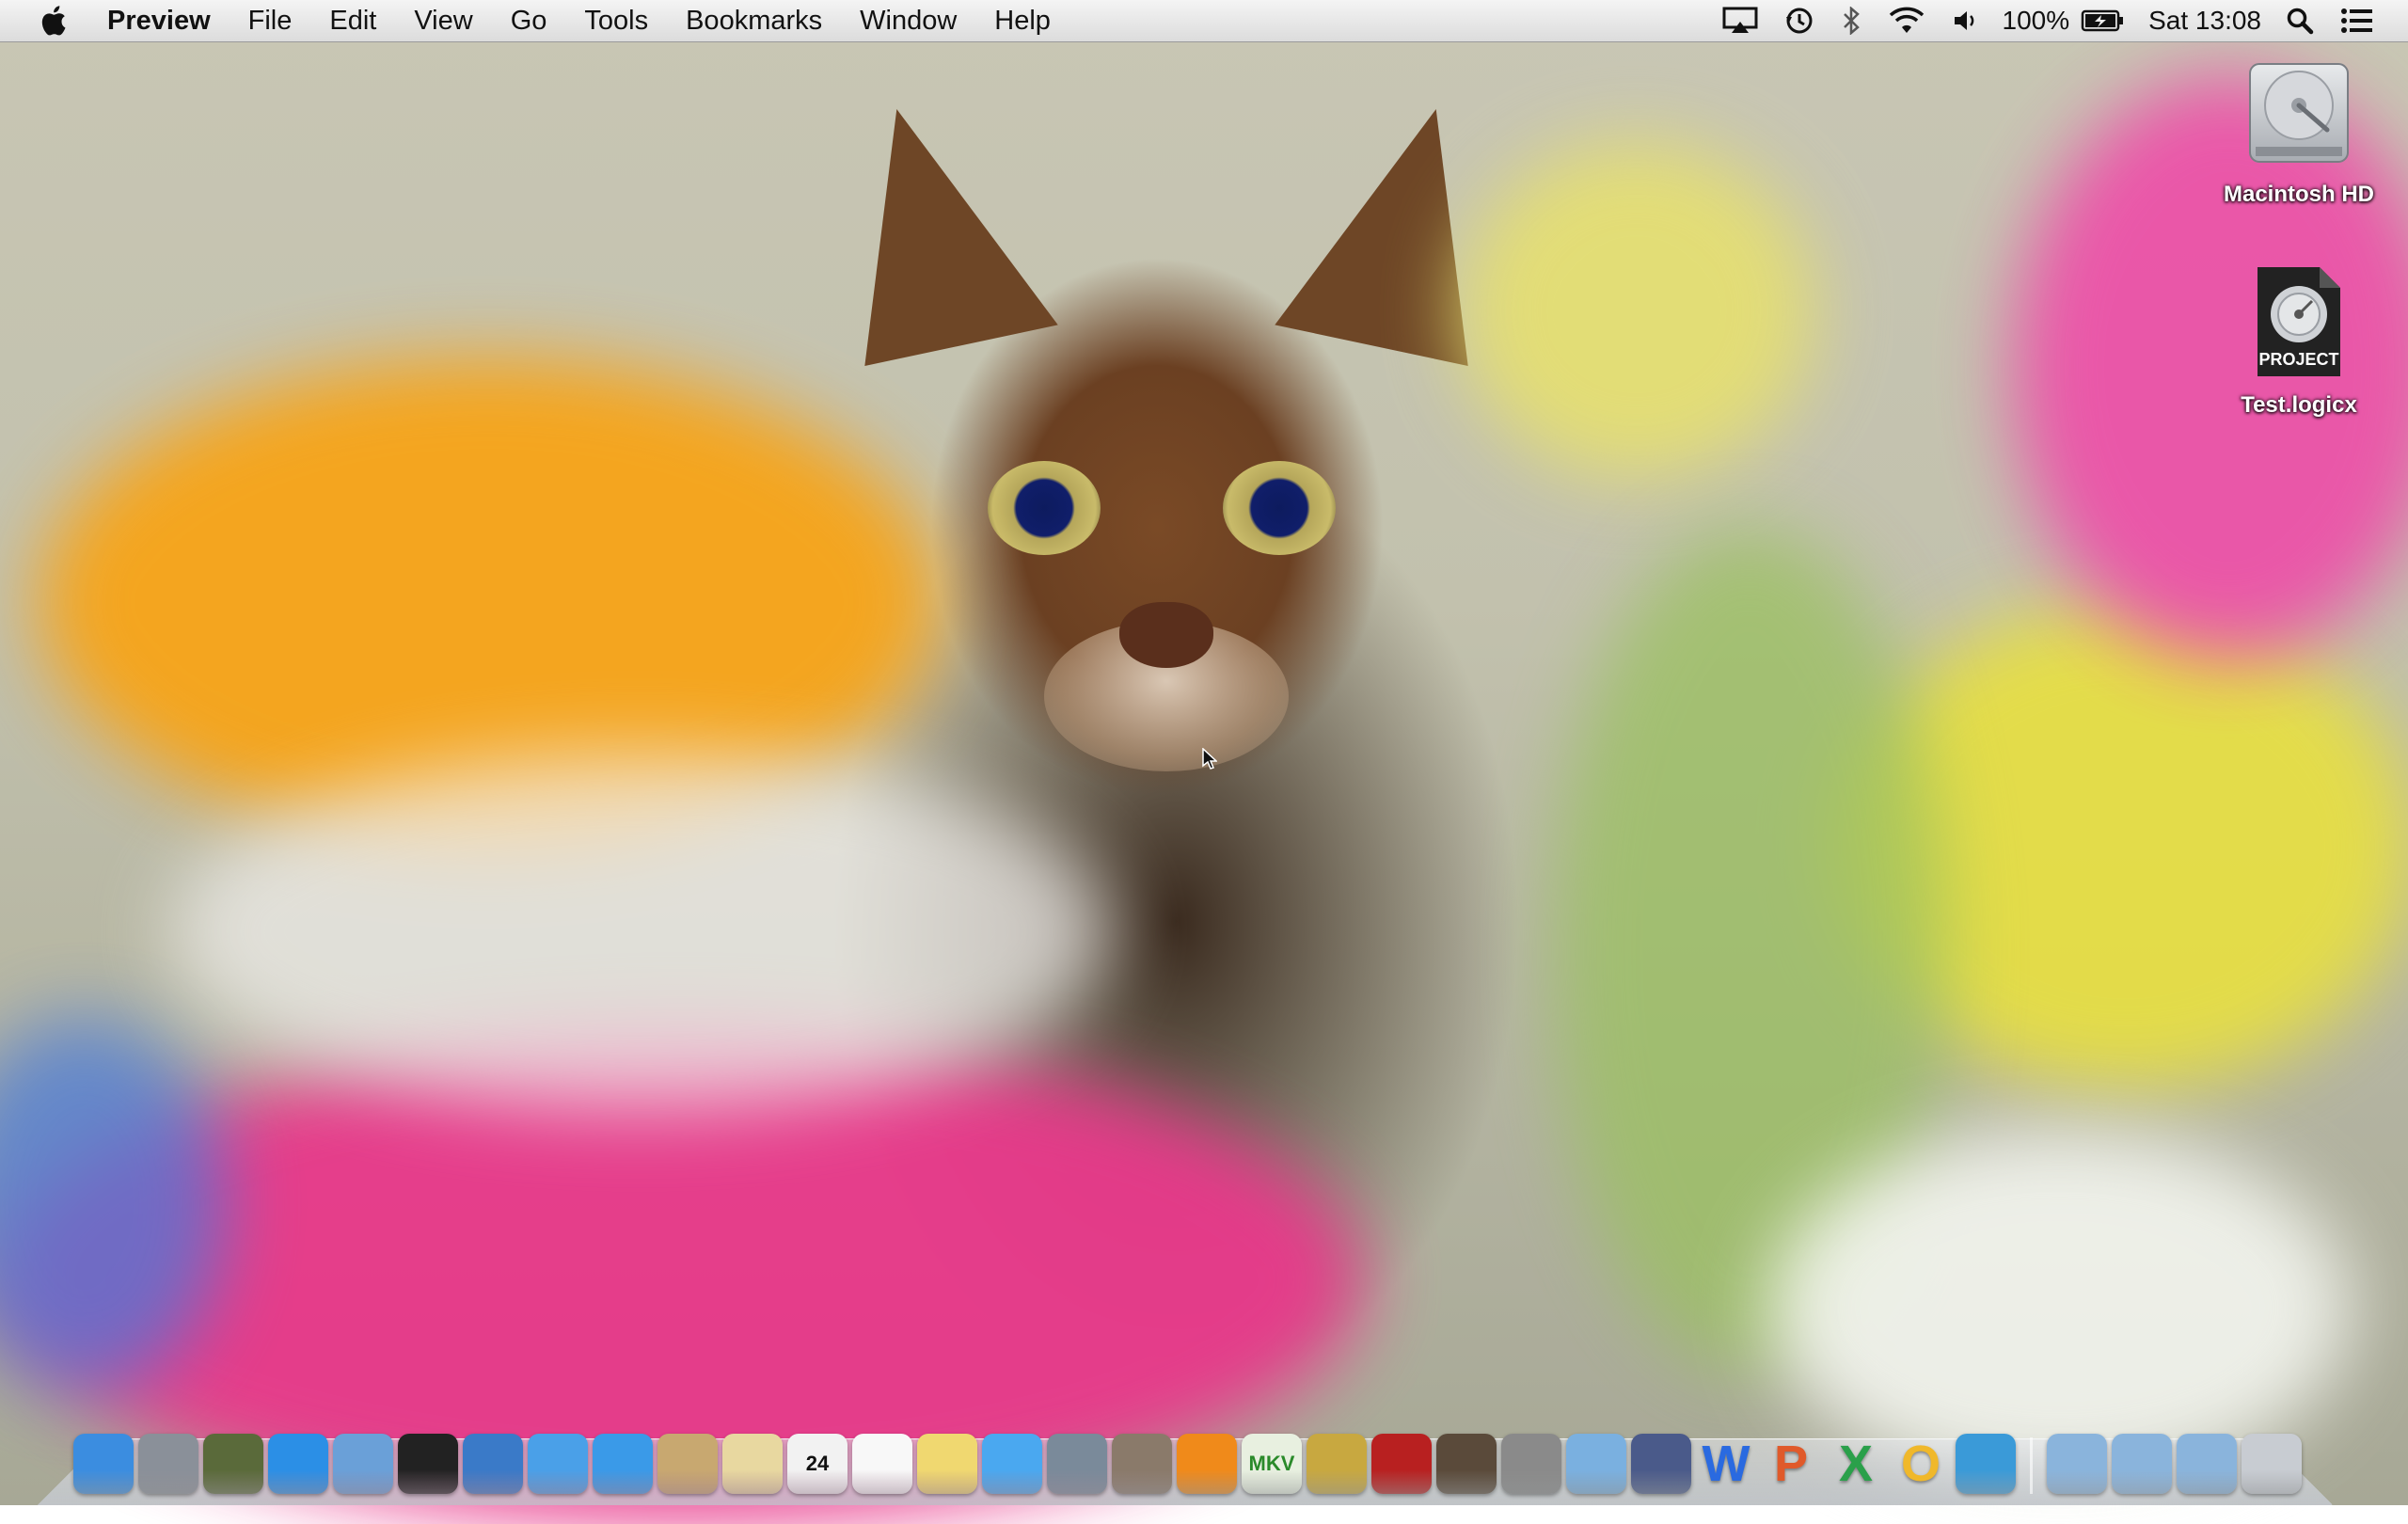  I want to click on project-badge-text: PROJECT, so click(2298, 360).